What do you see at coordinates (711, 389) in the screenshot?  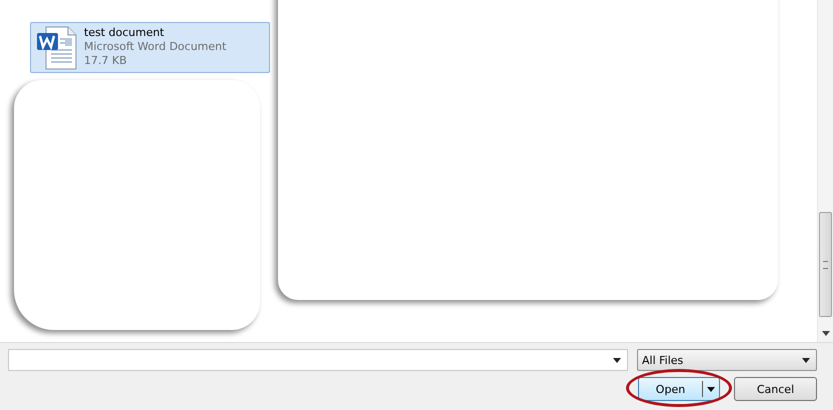 I see `caret-icon` at bounding box center [711, 389].